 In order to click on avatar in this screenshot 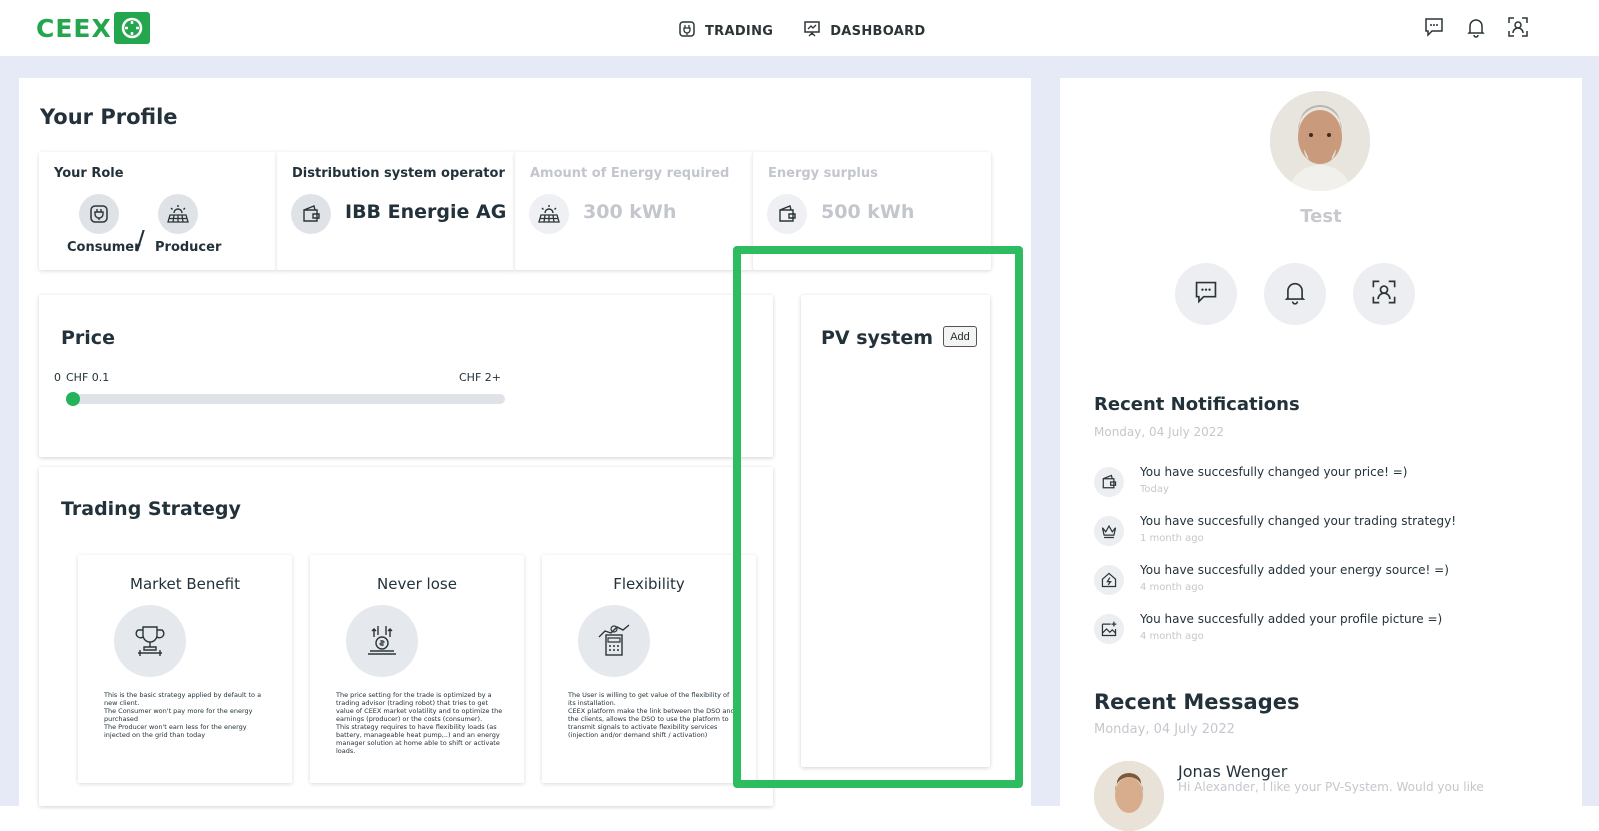, I will do `click(1320, 141)`.